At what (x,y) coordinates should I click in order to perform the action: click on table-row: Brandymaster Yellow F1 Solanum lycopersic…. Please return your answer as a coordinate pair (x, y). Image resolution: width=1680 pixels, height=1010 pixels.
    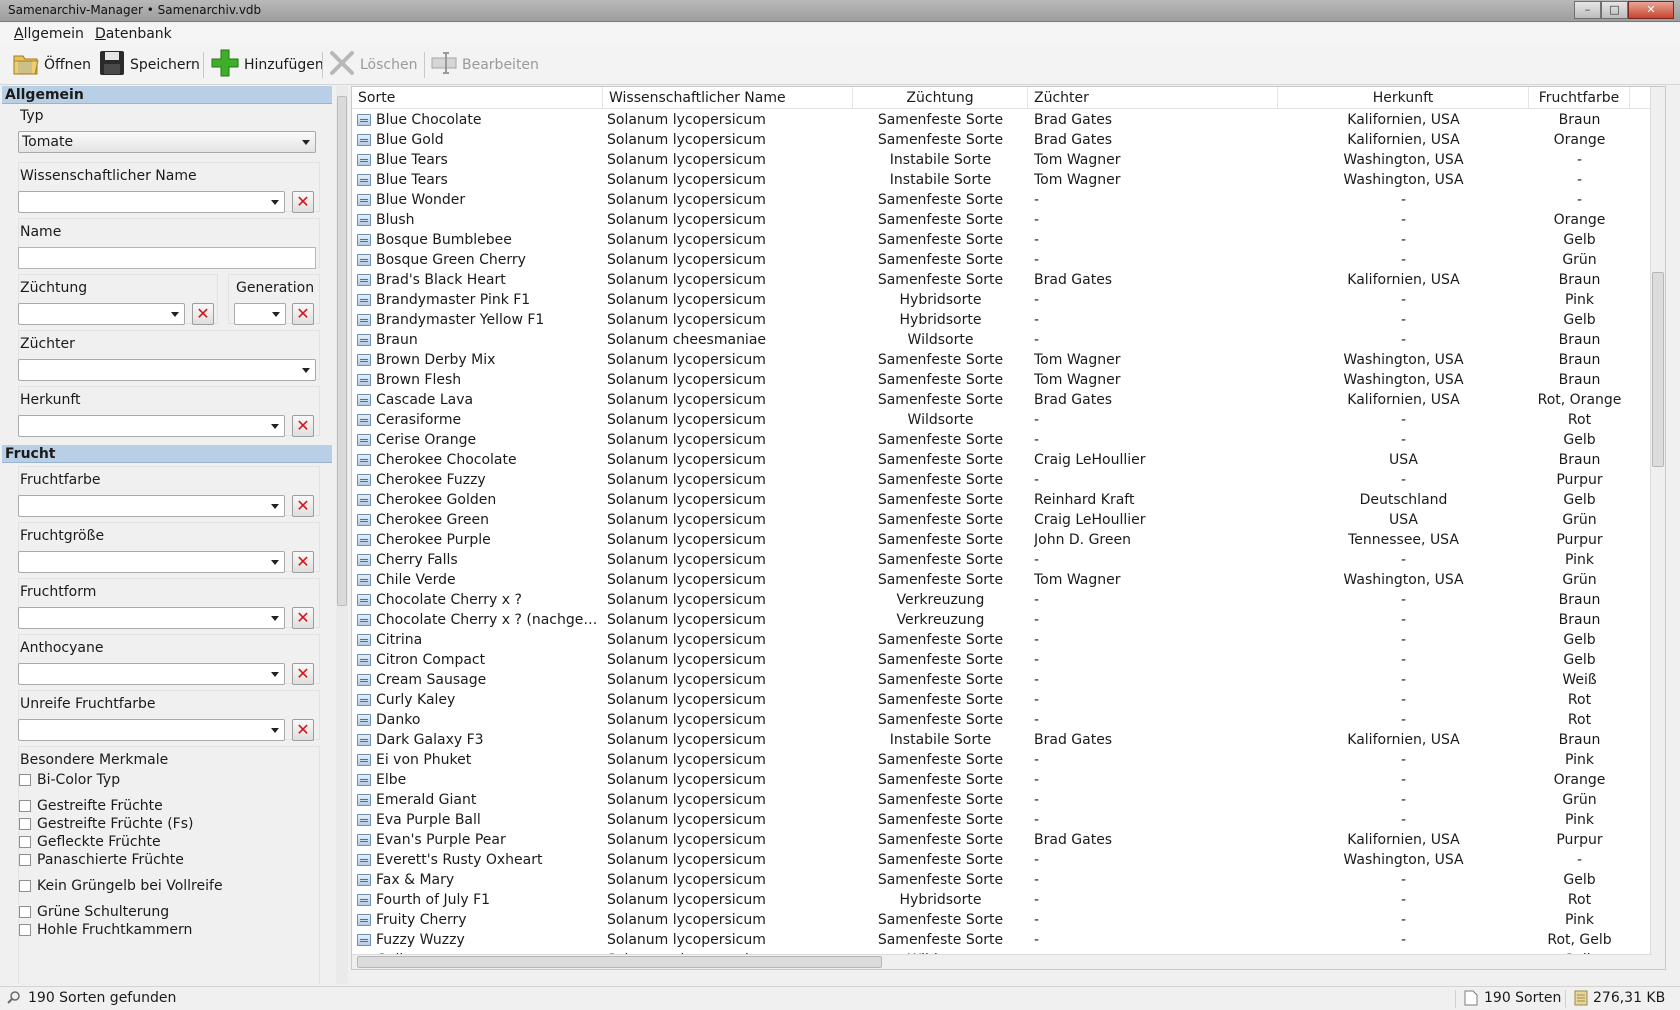
    Looking at the image, I should click on (1008, 320).